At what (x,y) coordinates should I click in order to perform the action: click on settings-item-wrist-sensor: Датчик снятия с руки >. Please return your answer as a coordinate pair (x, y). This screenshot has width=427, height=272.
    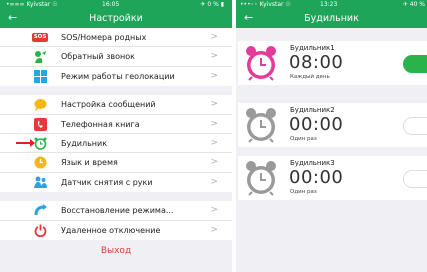
    Looking at the image, I should click on (116, 182).